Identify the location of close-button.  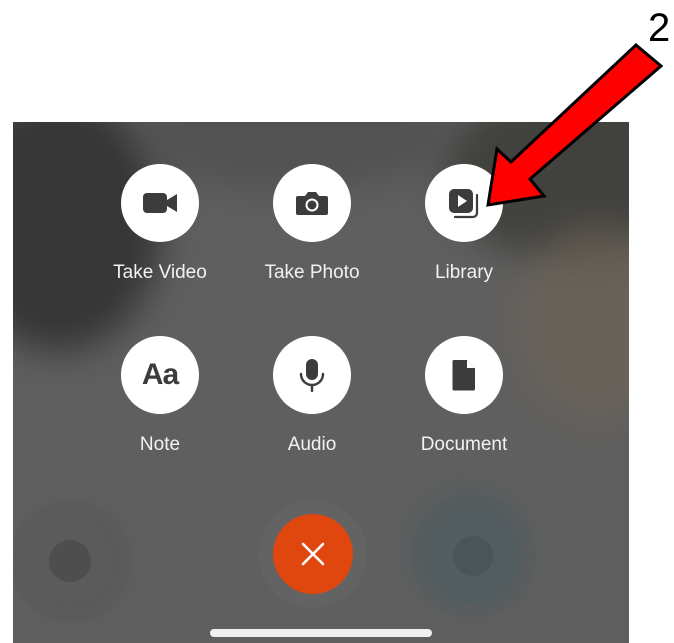
(313, 554).